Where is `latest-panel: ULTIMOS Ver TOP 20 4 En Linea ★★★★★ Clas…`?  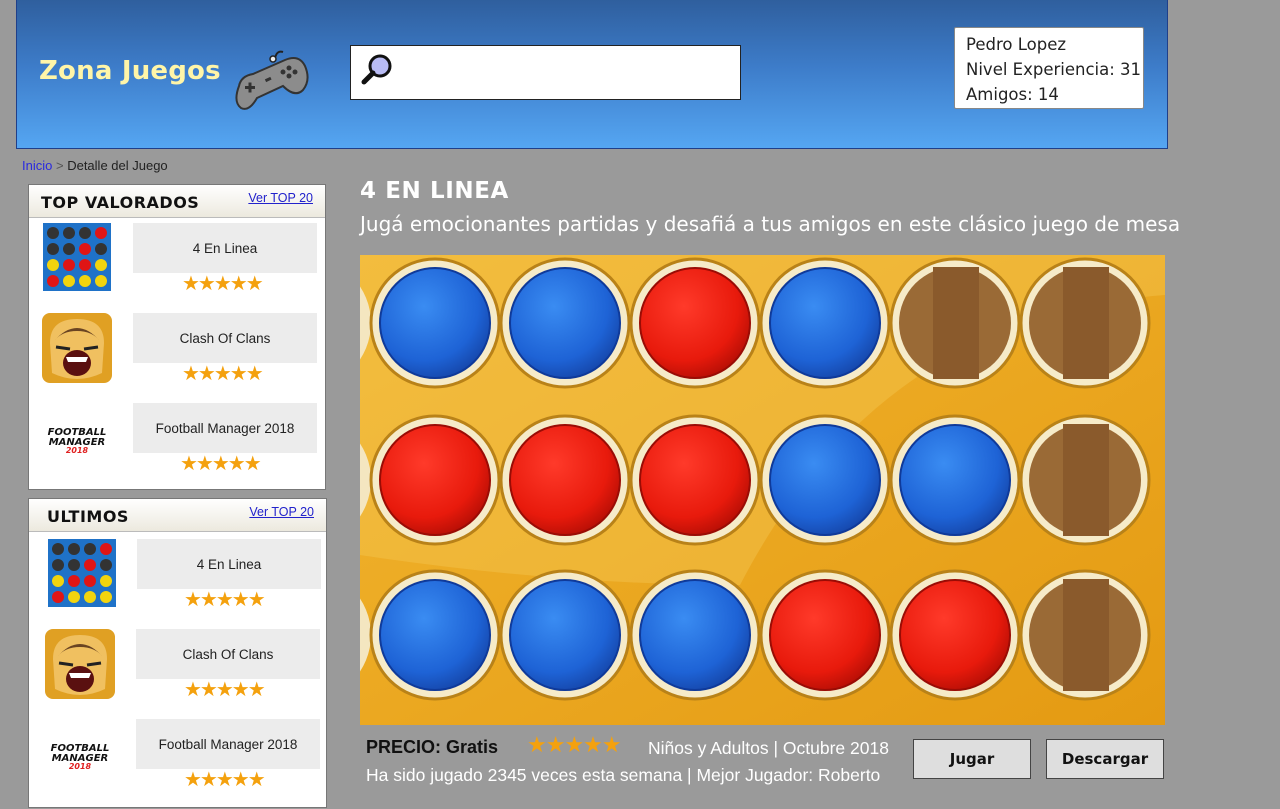 latest-panel: ULTIMOS Ver TOP 20 4 En Linea ★★★★★ Clas… is located at coordinates (177, 653).